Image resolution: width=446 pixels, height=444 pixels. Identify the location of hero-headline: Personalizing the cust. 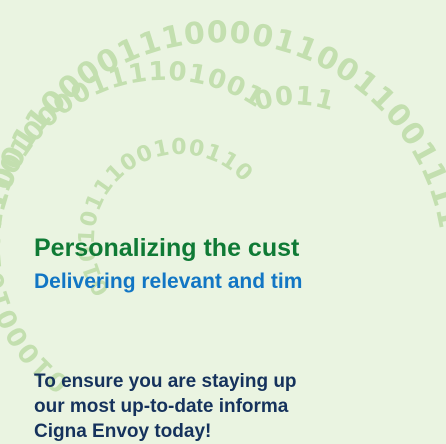
(167, 248).